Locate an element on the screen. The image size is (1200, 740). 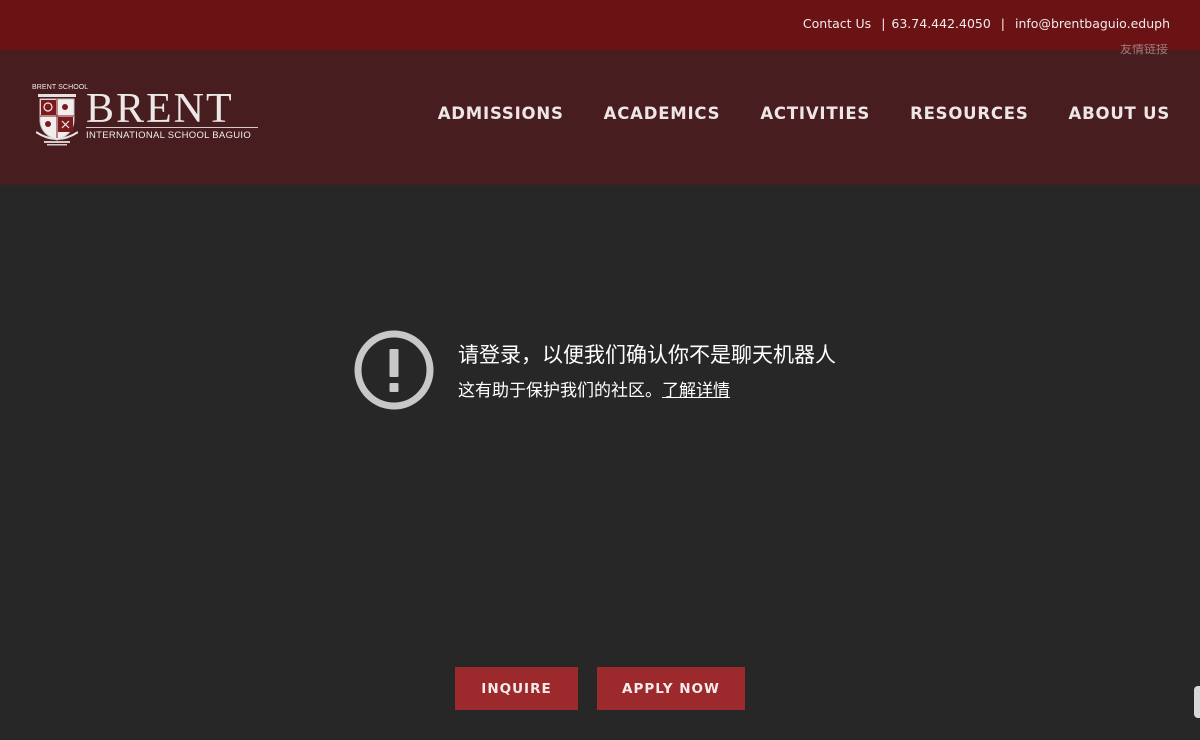
learn-more-link: 了解详情 is located at coordinates (696, 391).